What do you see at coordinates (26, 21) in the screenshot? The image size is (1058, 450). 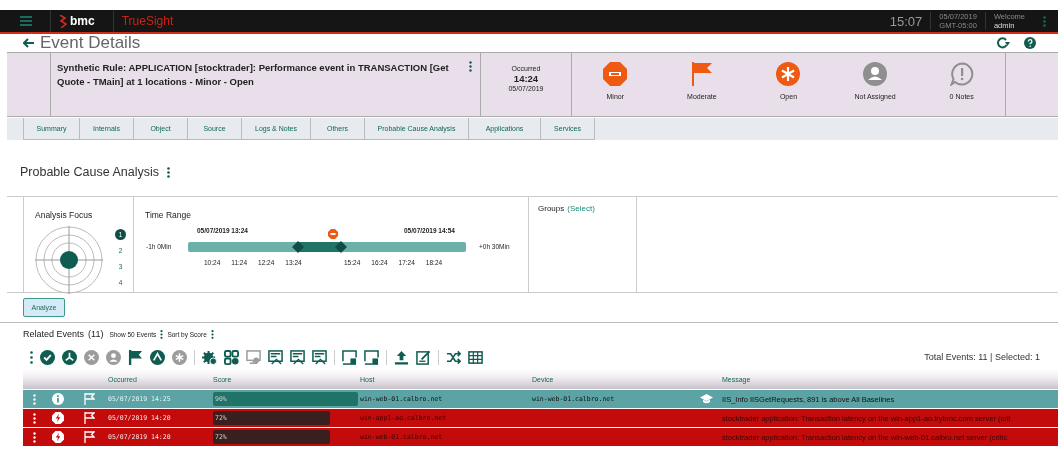 I see `menu-icon` at bounding box center [26, 21].